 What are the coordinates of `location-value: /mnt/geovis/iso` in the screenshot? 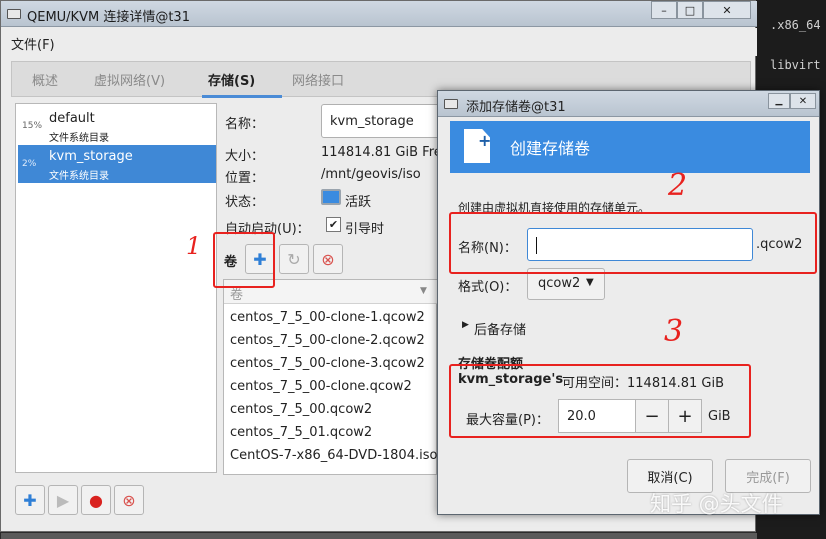 It's located at (371, 174).